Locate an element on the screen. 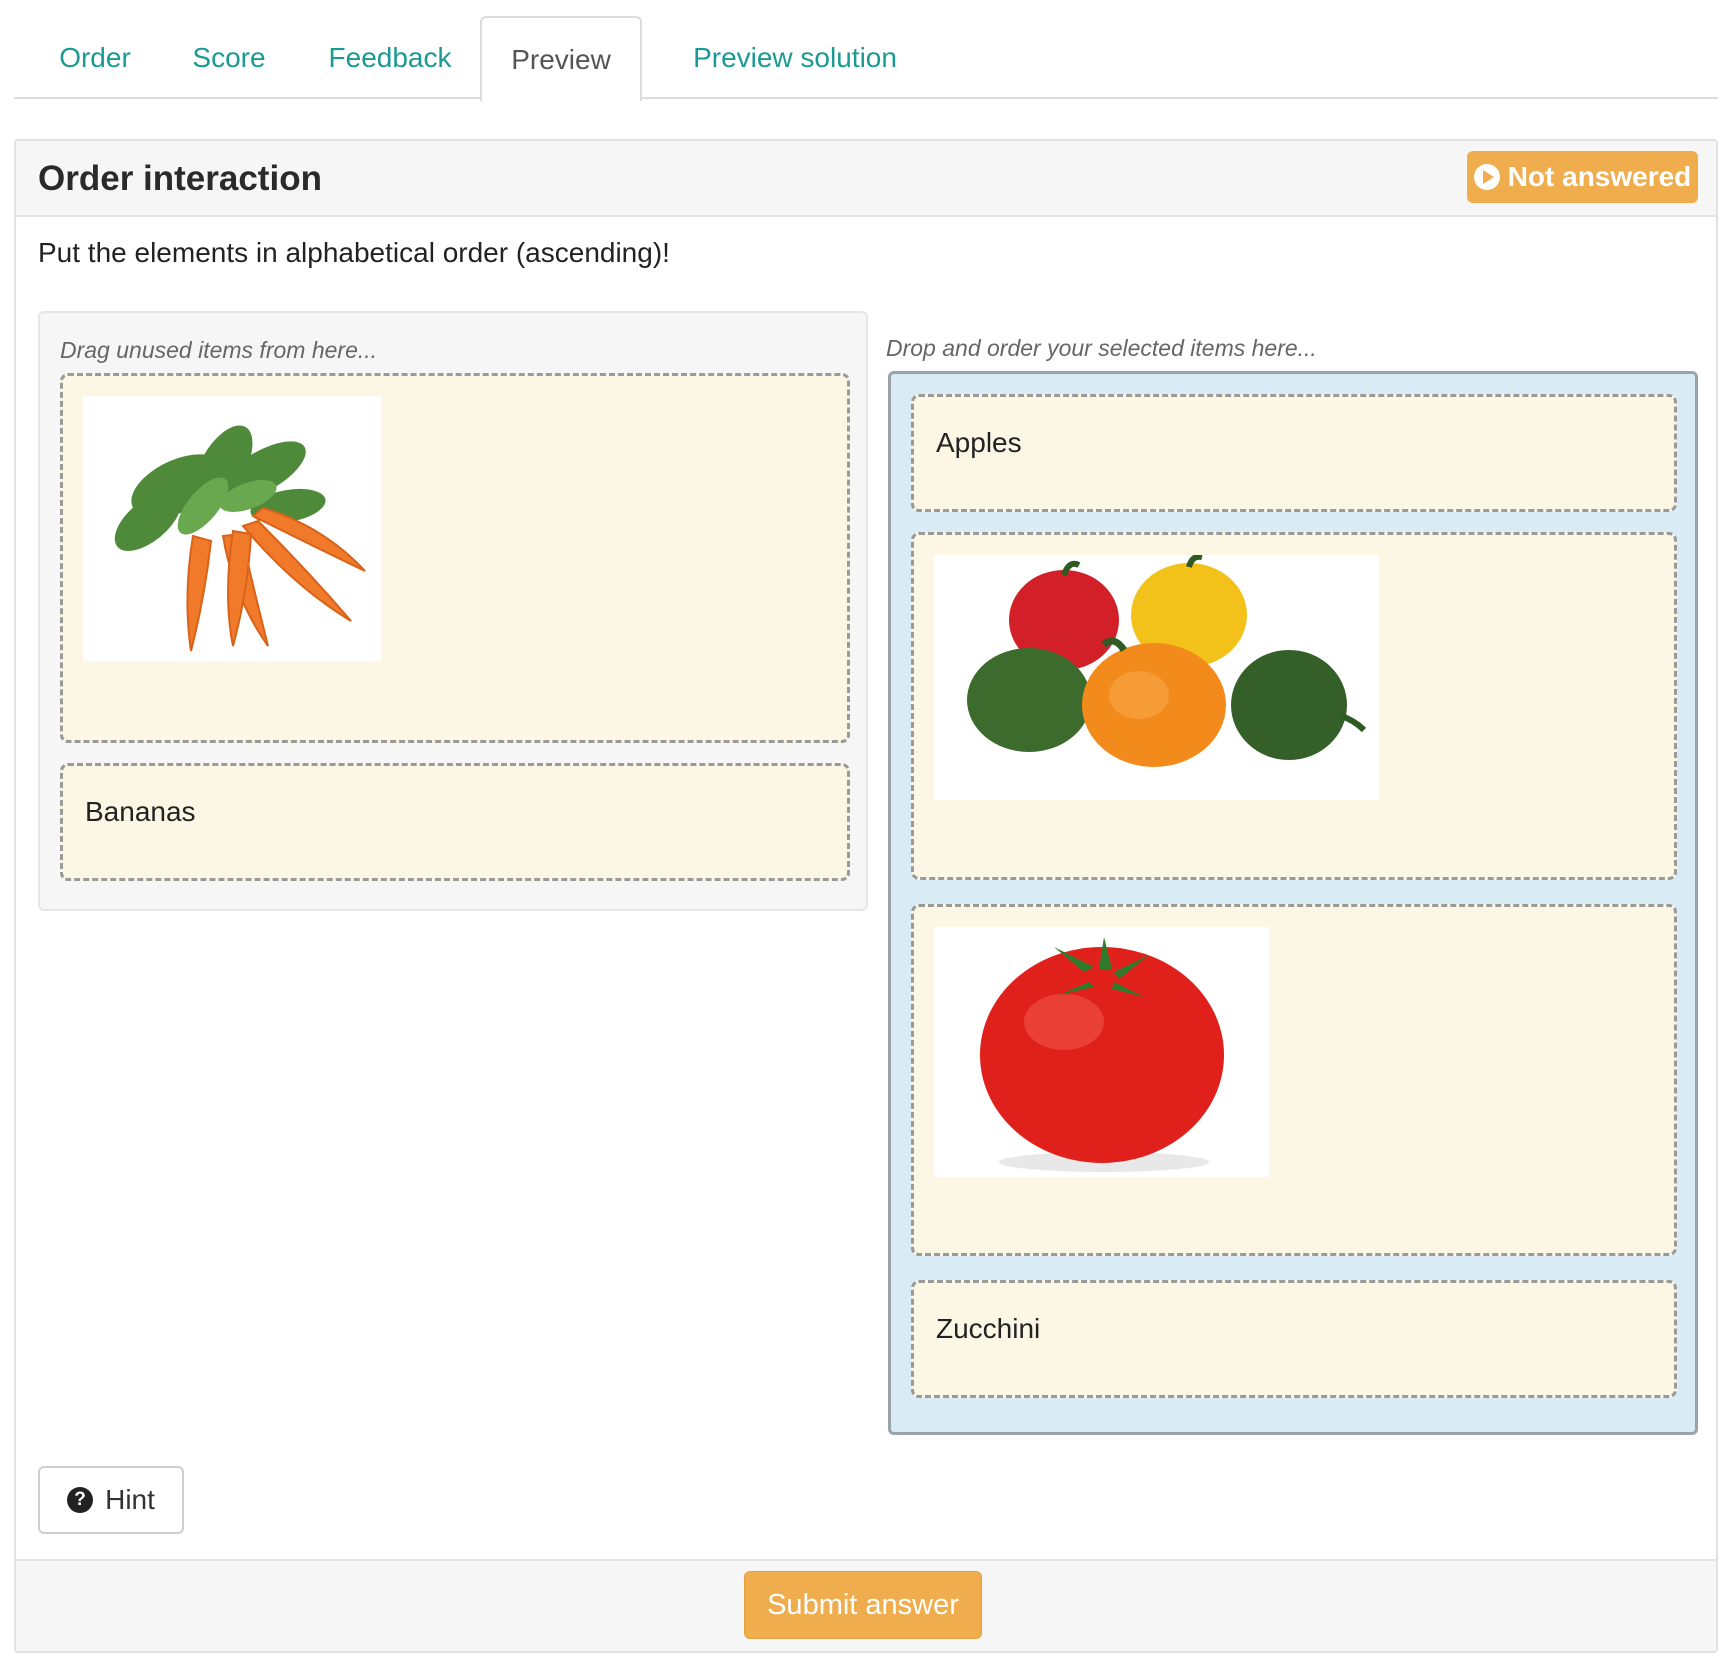  tab-preview: Preview is located at coordinates (561, 58).